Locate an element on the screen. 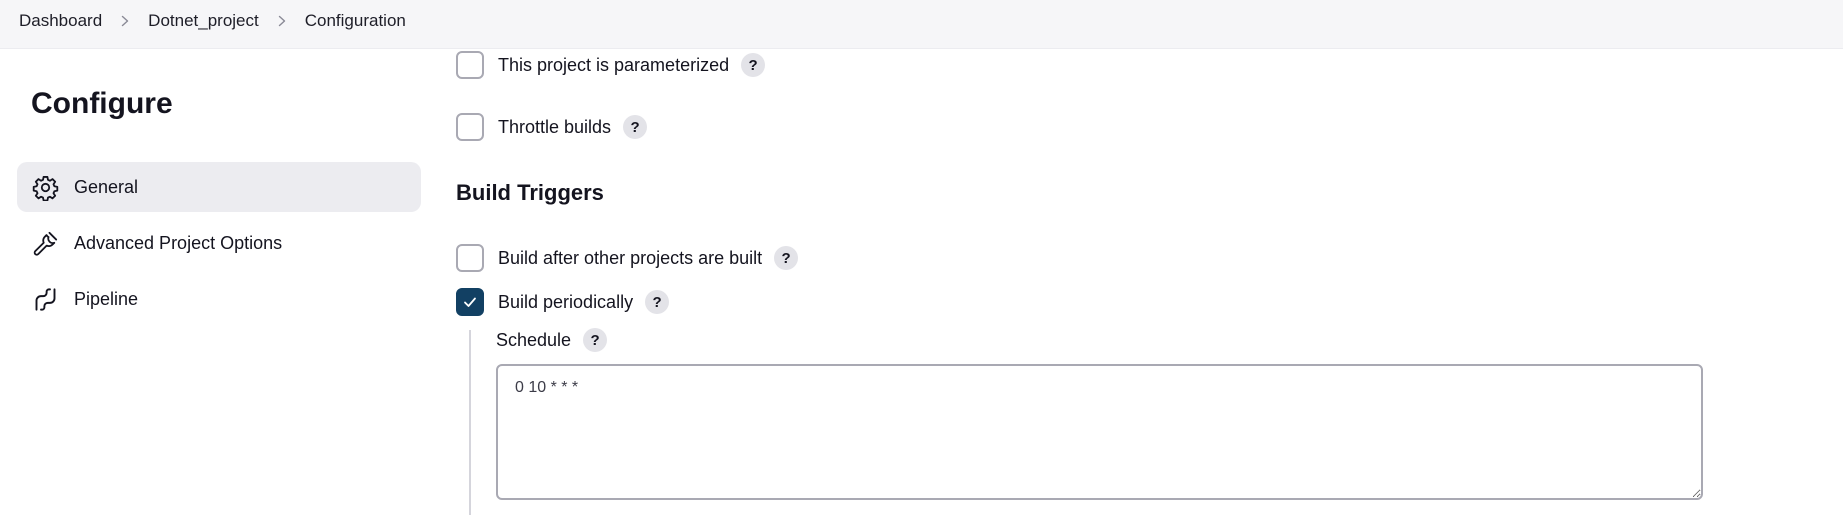 The image size is (1843, 515). breadcrumb-project: Dotnet_project is located at coordinates (203, 21).